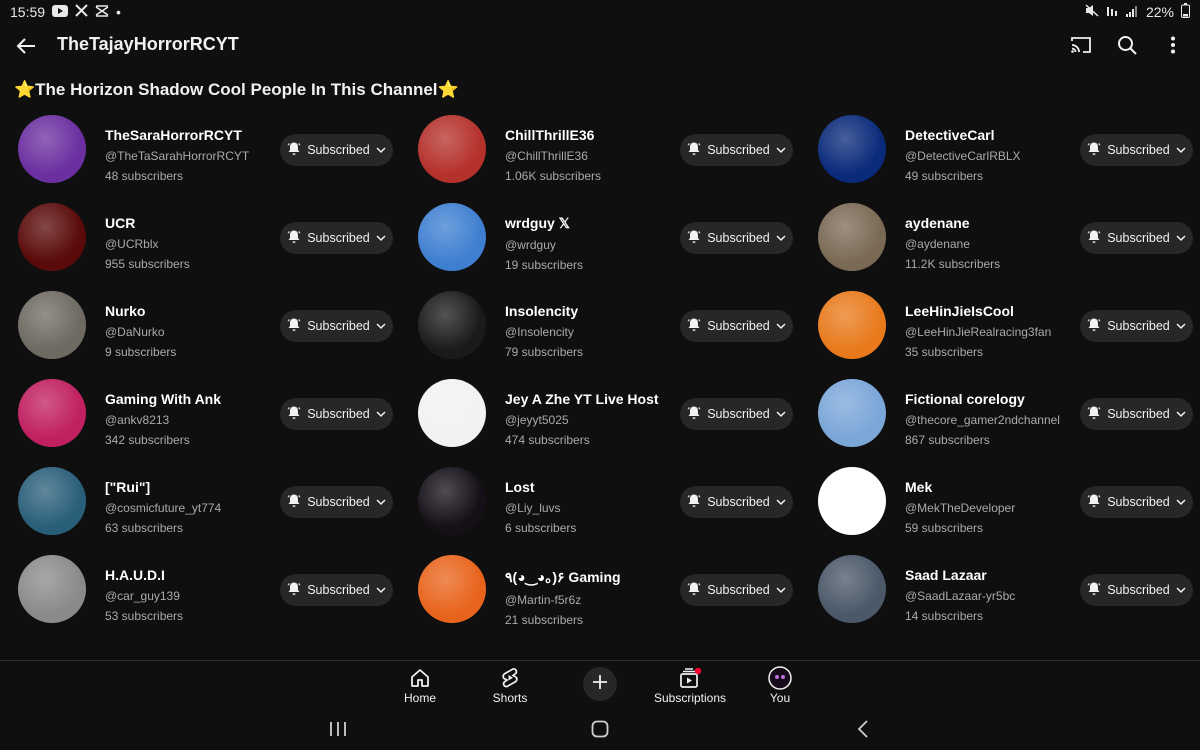 The width and height of the screenshot is (1200, 750). Describe the element at coordinates (420, 685) in the screenshot. I see `nav-home: Home` at that location.